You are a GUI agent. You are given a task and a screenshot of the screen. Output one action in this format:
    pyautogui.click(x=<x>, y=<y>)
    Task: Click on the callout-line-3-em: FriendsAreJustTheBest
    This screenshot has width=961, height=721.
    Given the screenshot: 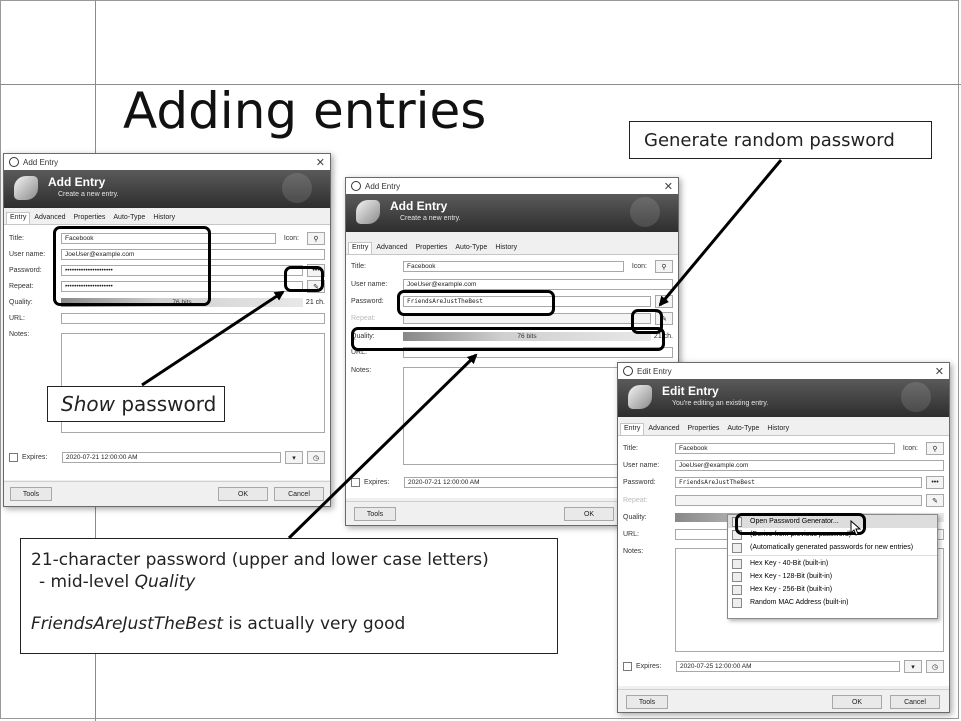 What is the action you would take?
    pyautogui.click(x=127, y=624)
    